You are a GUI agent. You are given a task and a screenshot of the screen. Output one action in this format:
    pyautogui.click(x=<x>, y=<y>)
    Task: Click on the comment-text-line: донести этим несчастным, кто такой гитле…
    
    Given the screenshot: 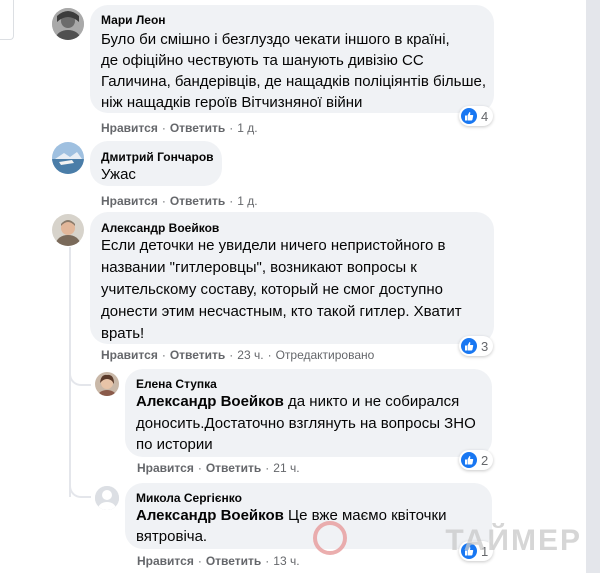 What is the action you would take?
    pyautogui.click(x=281, y=311)
    